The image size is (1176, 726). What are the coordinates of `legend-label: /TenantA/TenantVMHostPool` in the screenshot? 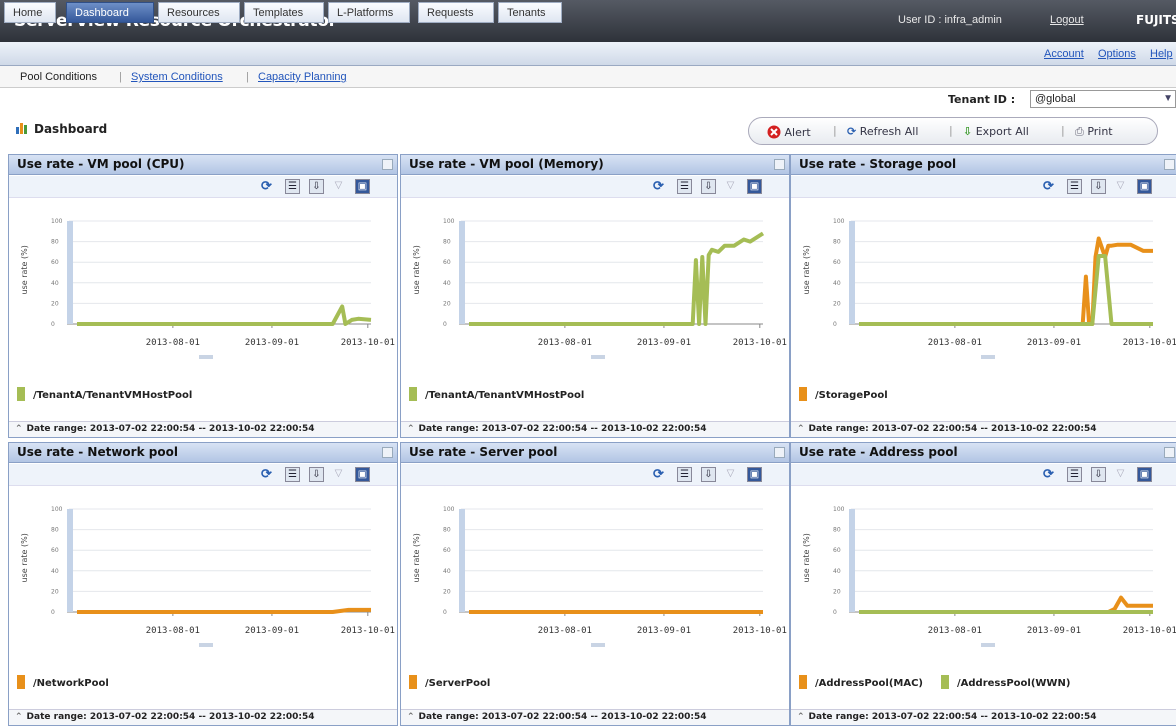 It's located at (113, 395).